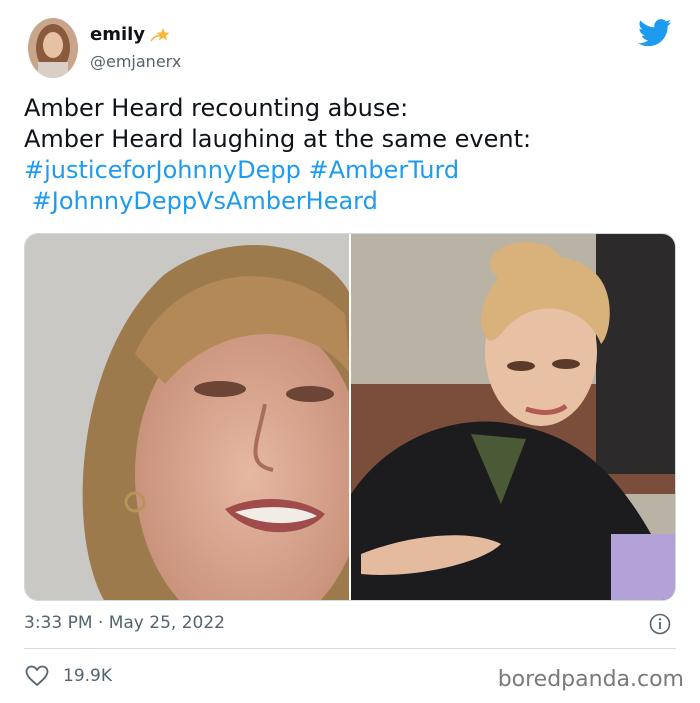 This screenshot has height=703, width=700. What do you see at coordinates (160, 35) in the screenshot?
I see `star-emoji-icon` at bounding box center [160, 35].